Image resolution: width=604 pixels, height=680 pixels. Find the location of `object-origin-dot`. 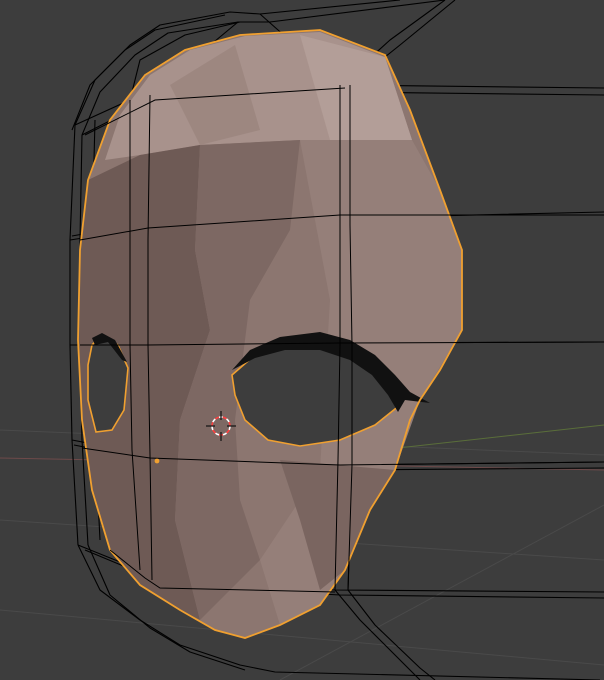

object-origin-dot is located at coordinates (157, 461).